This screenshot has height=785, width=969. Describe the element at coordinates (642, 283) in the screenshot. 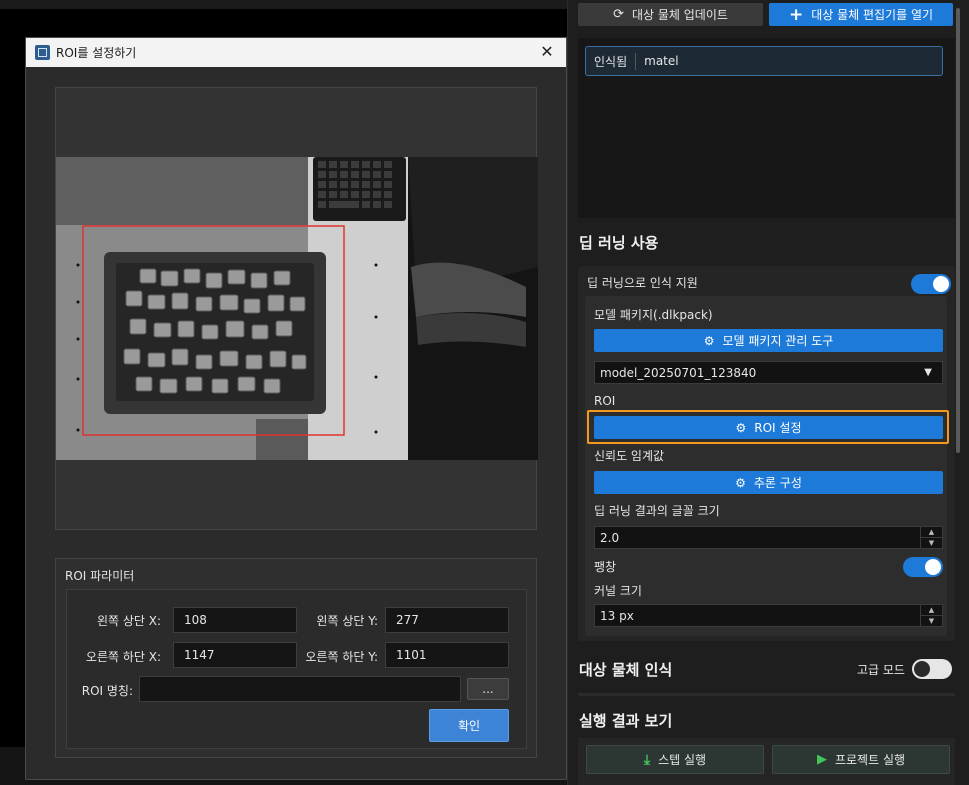

I see `deep-learning-assist-label: 딥 러닝으로 인식 지원` at that location.